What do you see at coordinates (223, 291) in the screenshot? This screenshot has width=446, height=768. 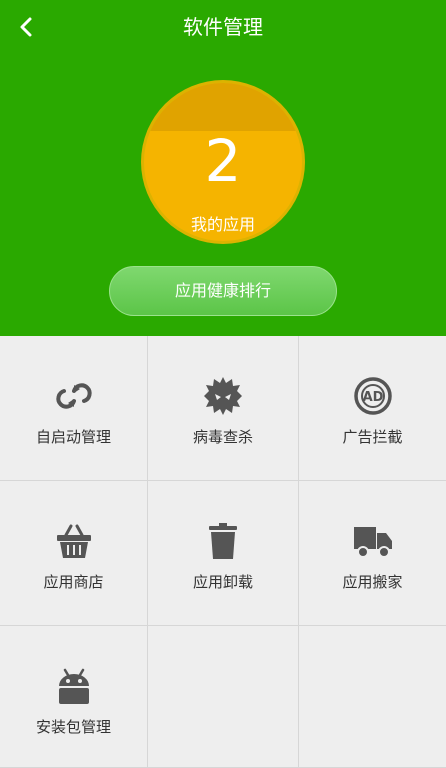 I see `app-health-rank-button: 应用健康排行` at bounding box center [223, 291].